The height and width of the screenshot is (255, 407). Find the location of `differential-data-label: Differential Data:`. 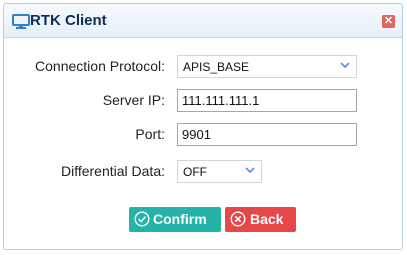

differential-data-label: Differential Data: is located at coordinates (112, 171).